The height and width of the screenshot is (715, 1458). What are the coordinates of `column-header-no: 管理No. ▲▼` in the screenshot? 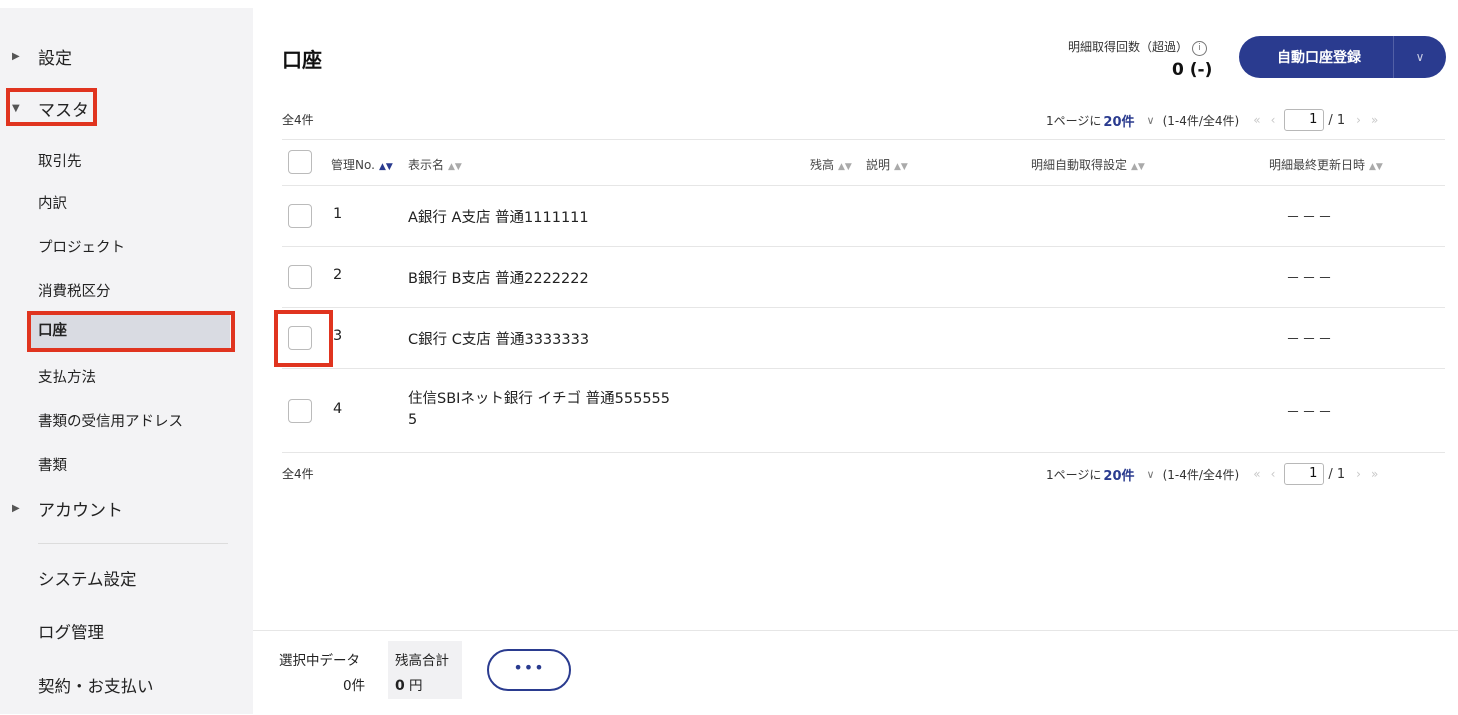 It's located at (362, 164).